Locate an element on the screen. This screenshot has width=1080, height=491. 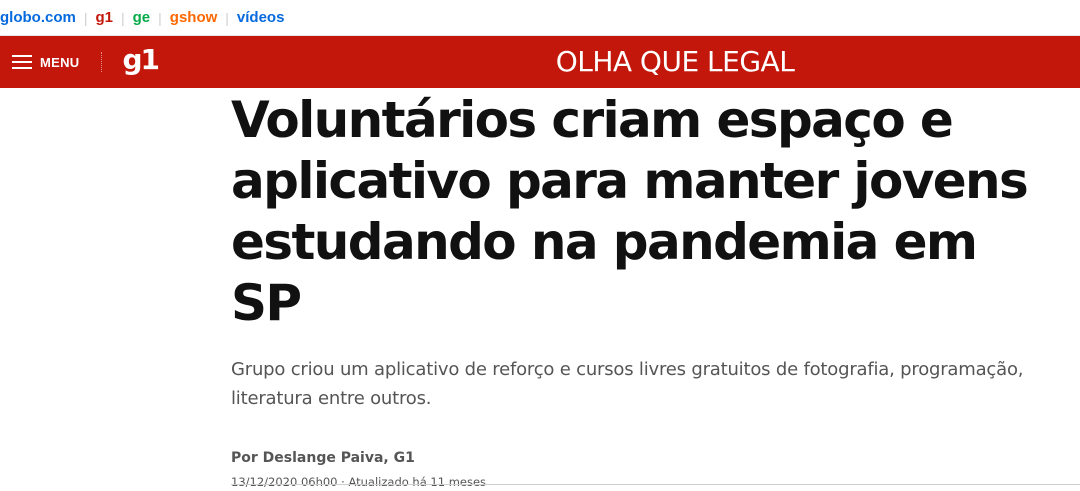
menu-button: MENU is located at coordinates (45, 62).